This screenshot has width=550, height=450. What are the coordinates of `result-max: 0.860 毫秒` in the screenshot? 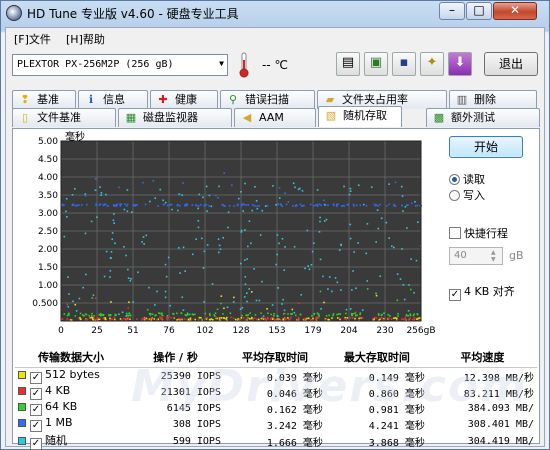 It's located at (396, 394).